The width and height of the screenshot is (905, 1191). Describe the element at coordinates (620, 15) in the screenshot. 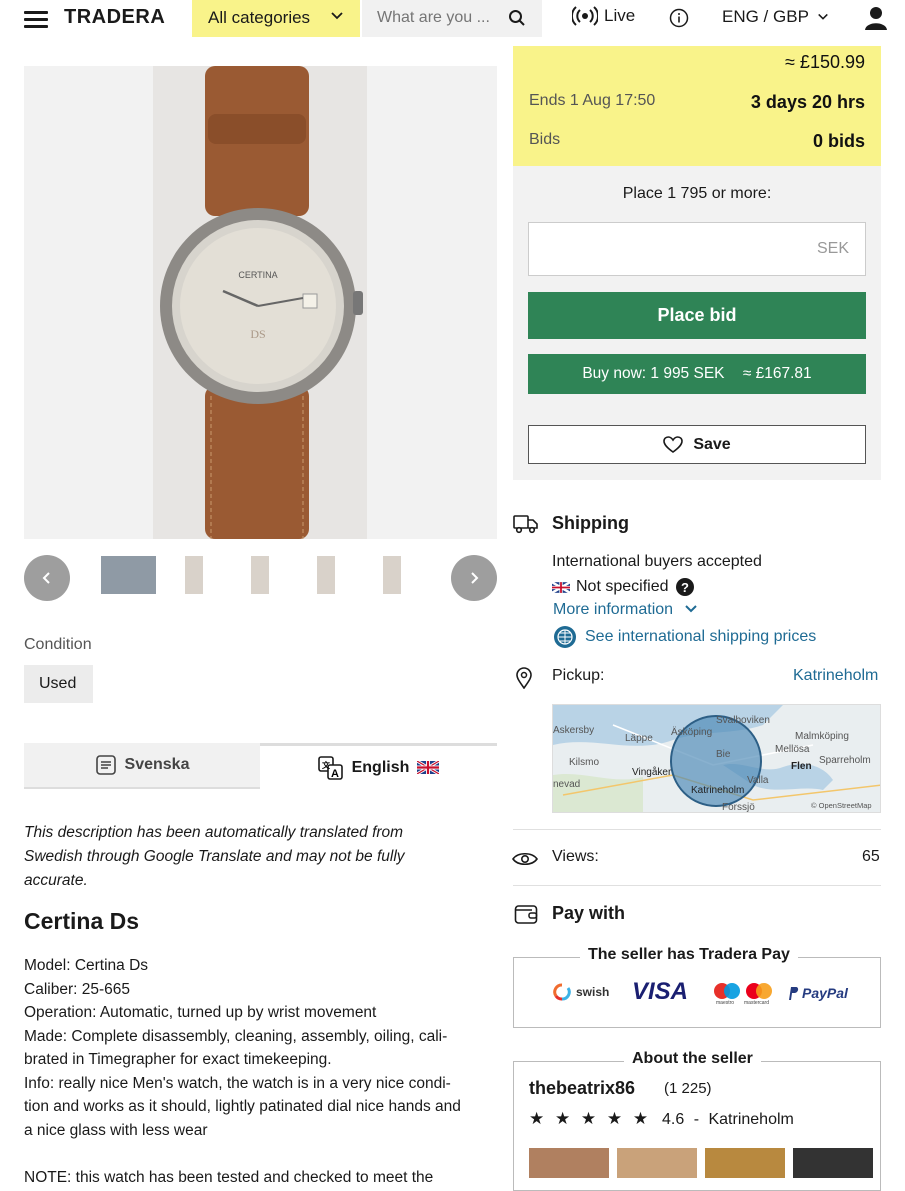

I see `live-label: Live` at that location.